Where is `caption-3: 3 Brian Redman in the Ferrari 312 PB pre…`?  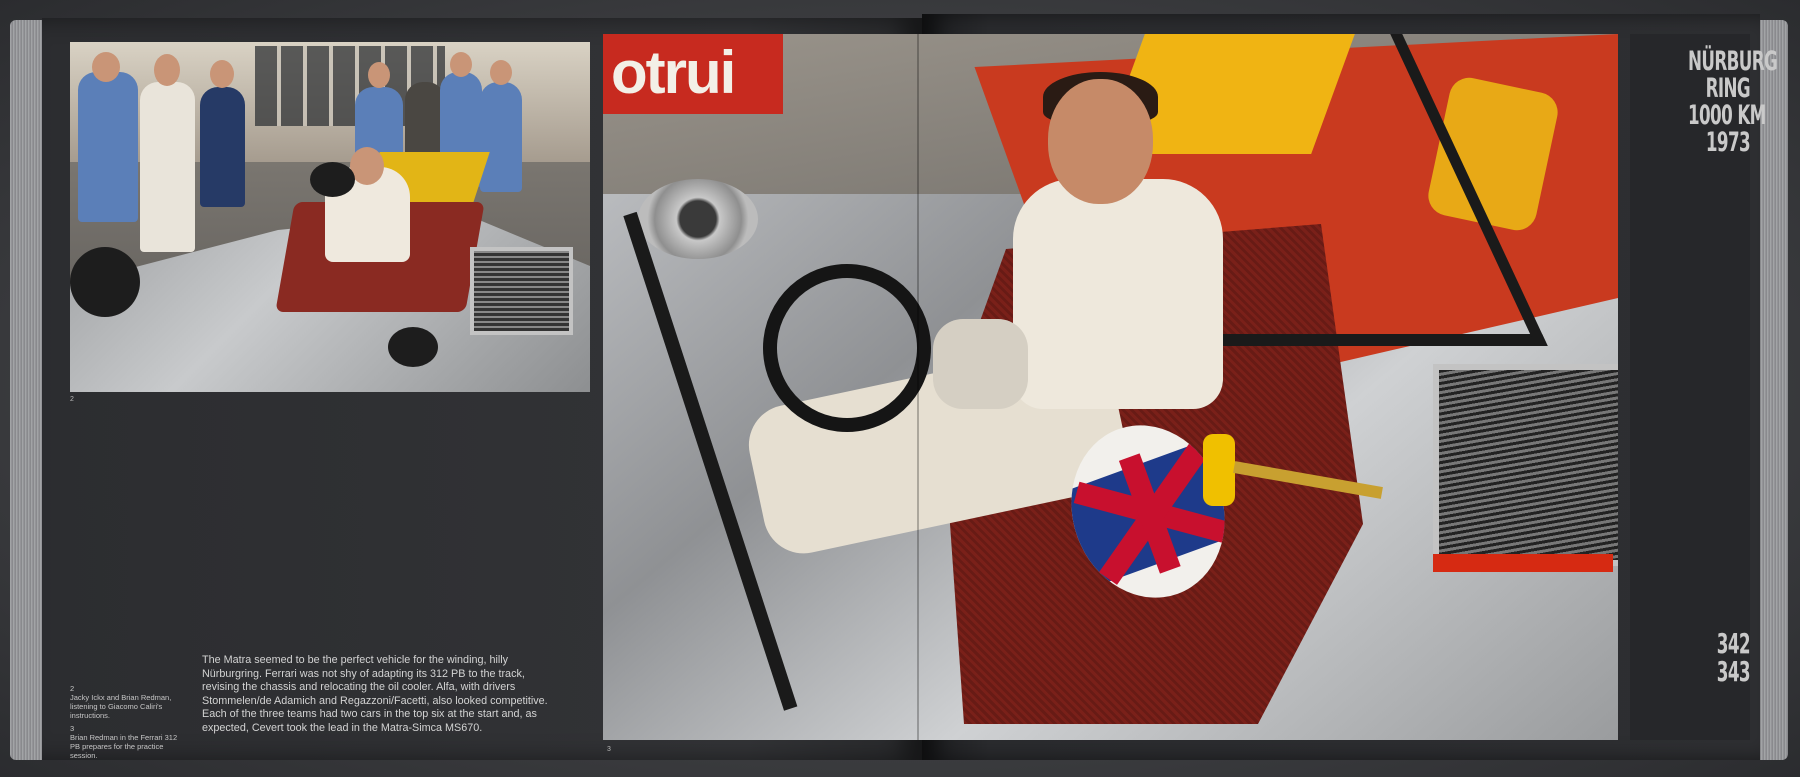
caption-3: 3 Brian Redman in the Ferrari 312 PB pre… is located at coordinates (125, 742).